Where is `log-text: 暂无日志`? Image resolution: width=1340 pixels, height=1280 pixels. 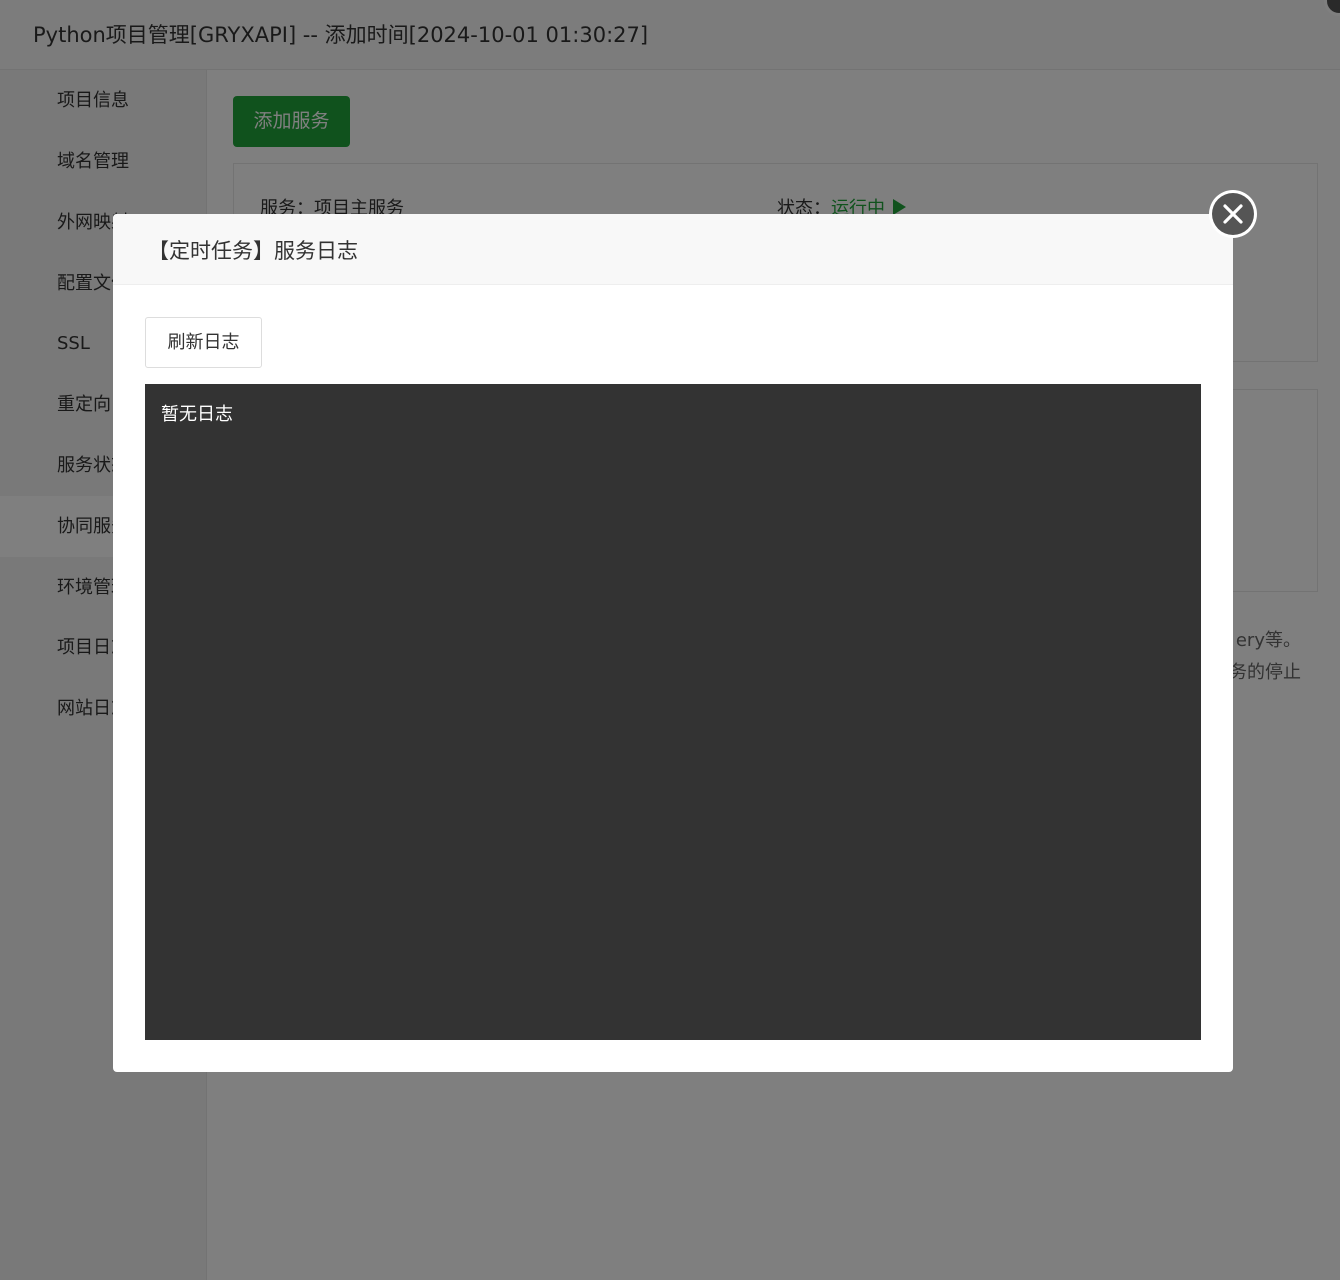
log-text: 暂无日志 is located at coordinates (197, 414).